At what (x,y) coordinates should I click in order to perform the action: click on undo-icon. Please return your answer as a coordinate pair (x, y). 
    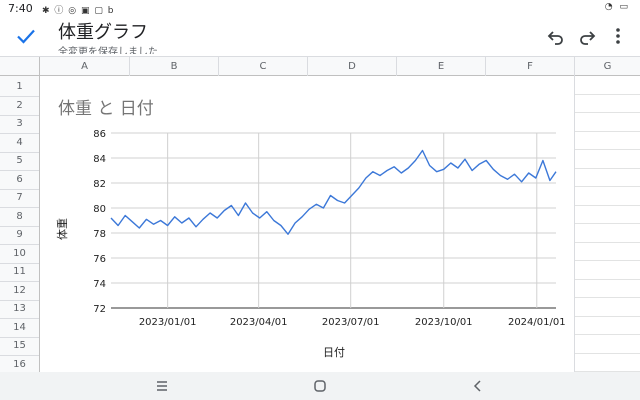
    Looking at the image, I should click on (556, 36).